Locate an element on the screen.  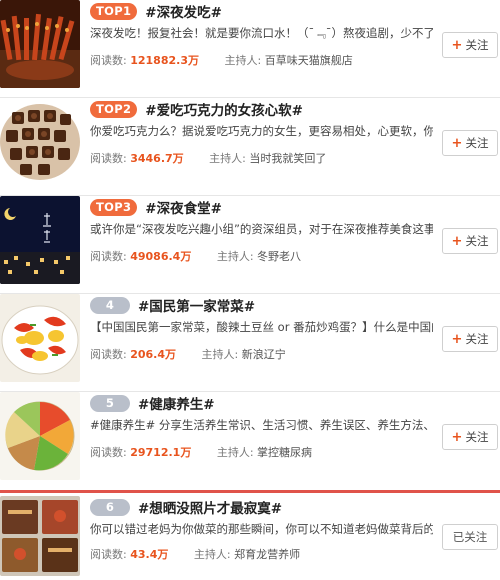
divider is located at coordinates (250, 491).